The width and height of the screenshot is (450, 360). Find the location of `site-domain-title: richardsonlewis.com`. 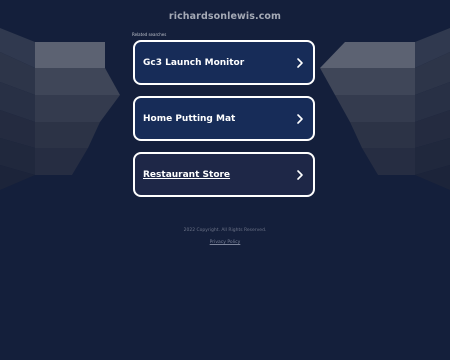

site-domain-title: richardsonlewis.com is located at coordinates (225, 16).